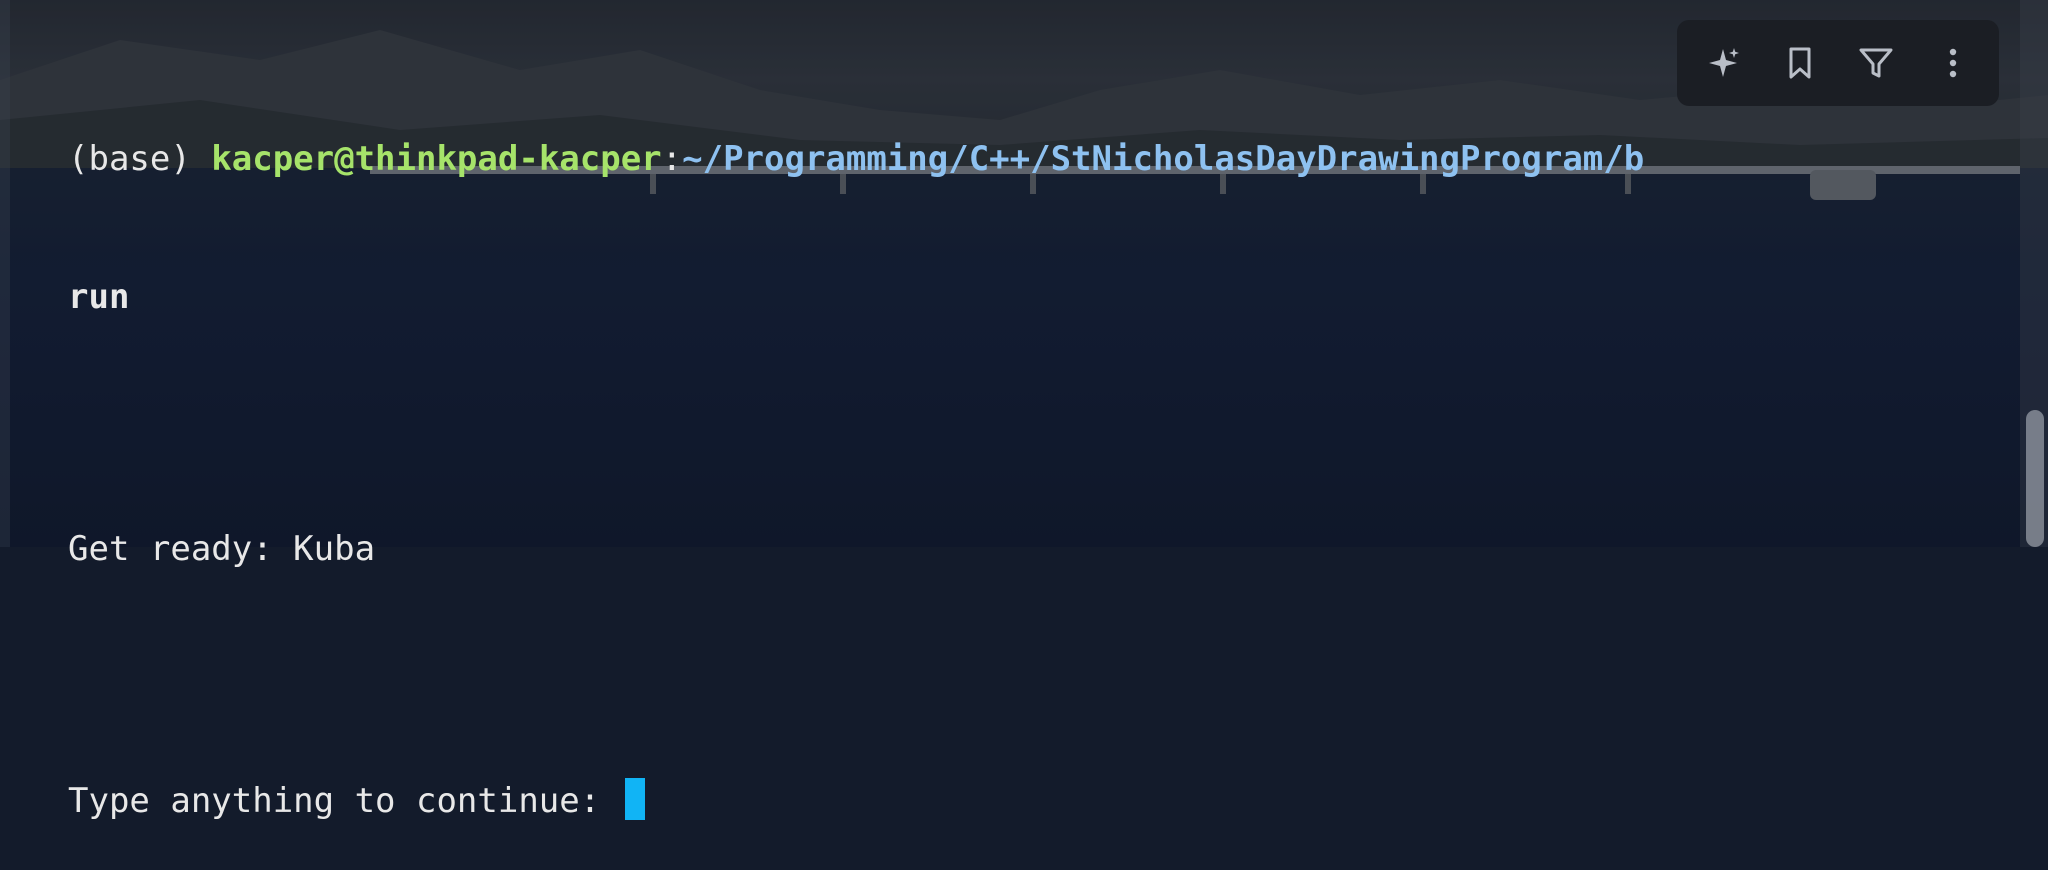 The image size is (2048, 870). What do you see at coordinates (5, 273) in the screenshot?
I see `window-left-edge` at bounding box center [5, 273].